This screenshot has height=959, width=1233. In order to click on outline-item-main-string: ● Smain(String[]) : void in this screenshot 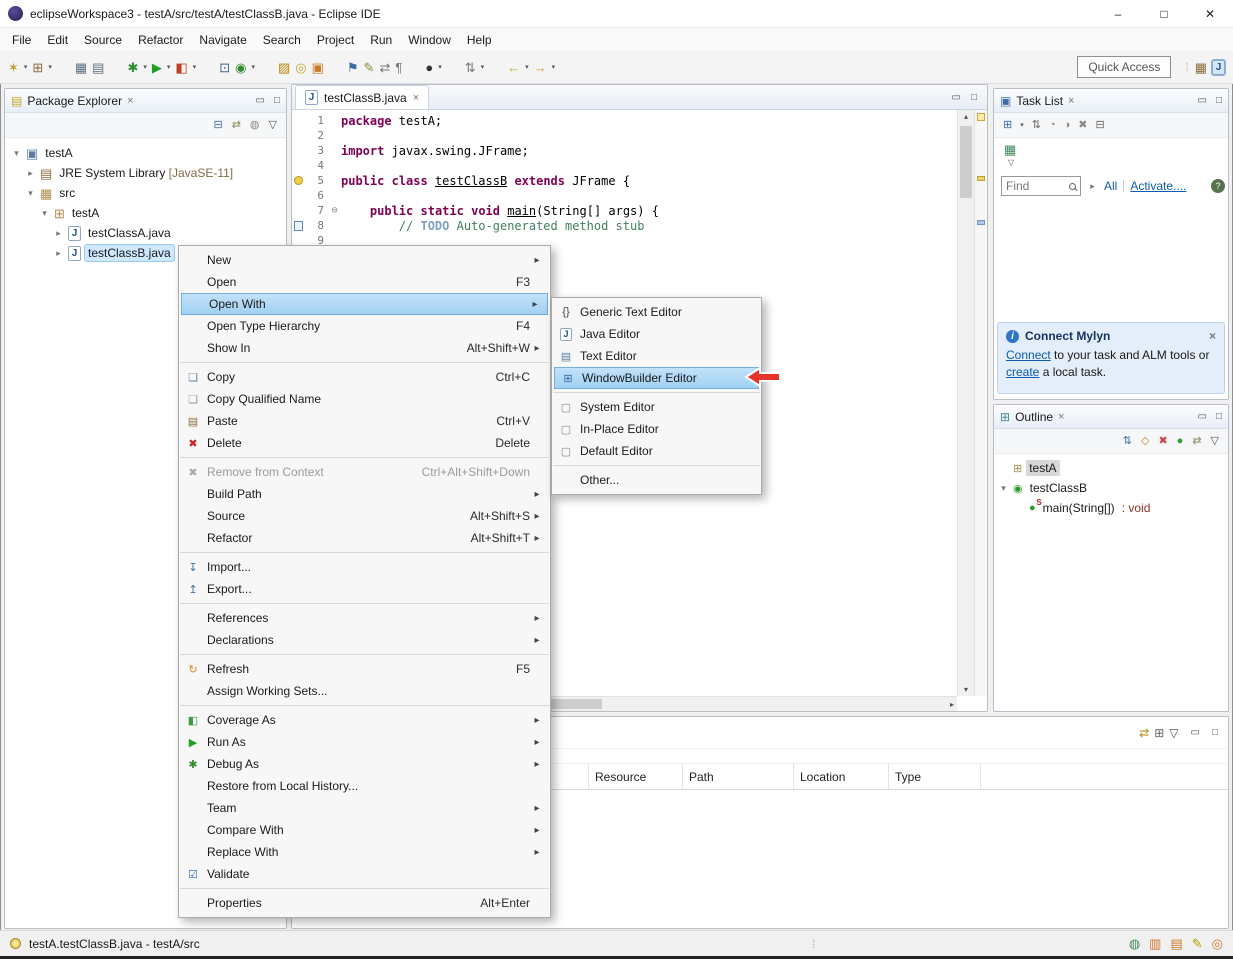, I will do `click(1111, 508)`.